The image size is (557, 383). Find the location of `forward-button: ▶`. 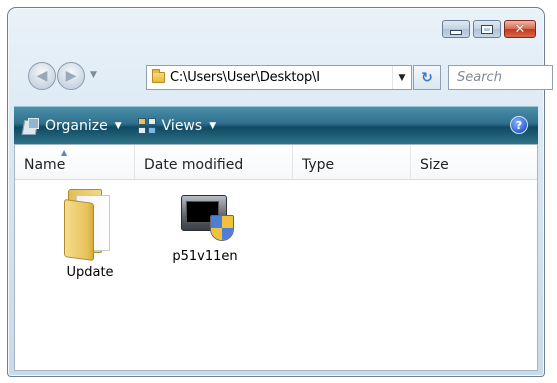

forward-button: ▶ is located at coordinates (71, 76).